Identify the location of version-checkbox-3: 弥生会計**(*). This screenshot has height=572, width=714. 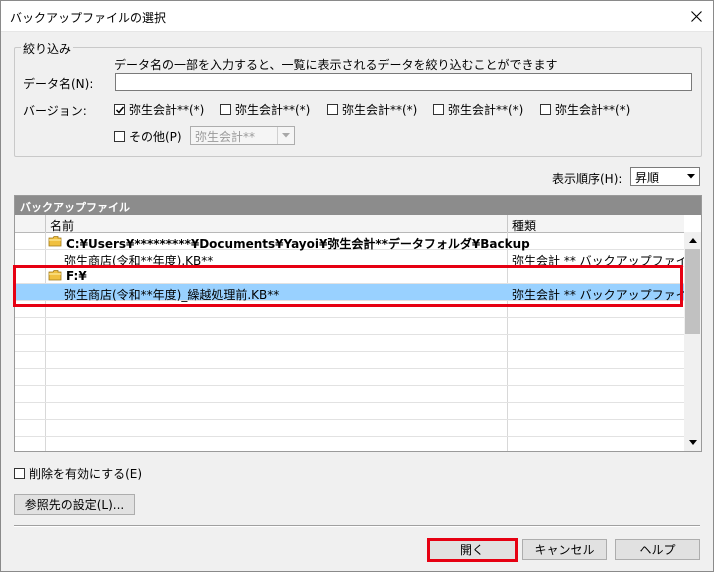
(372, 109).